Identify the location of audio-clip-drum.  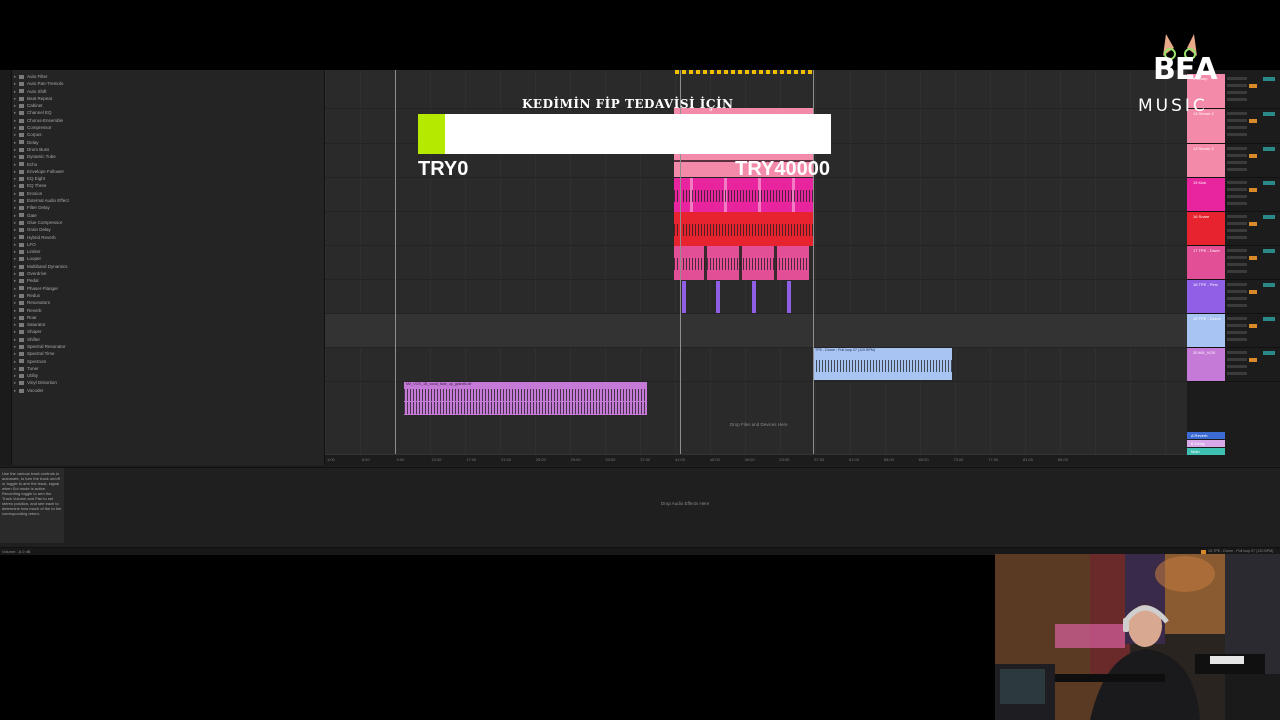
(741, 263).